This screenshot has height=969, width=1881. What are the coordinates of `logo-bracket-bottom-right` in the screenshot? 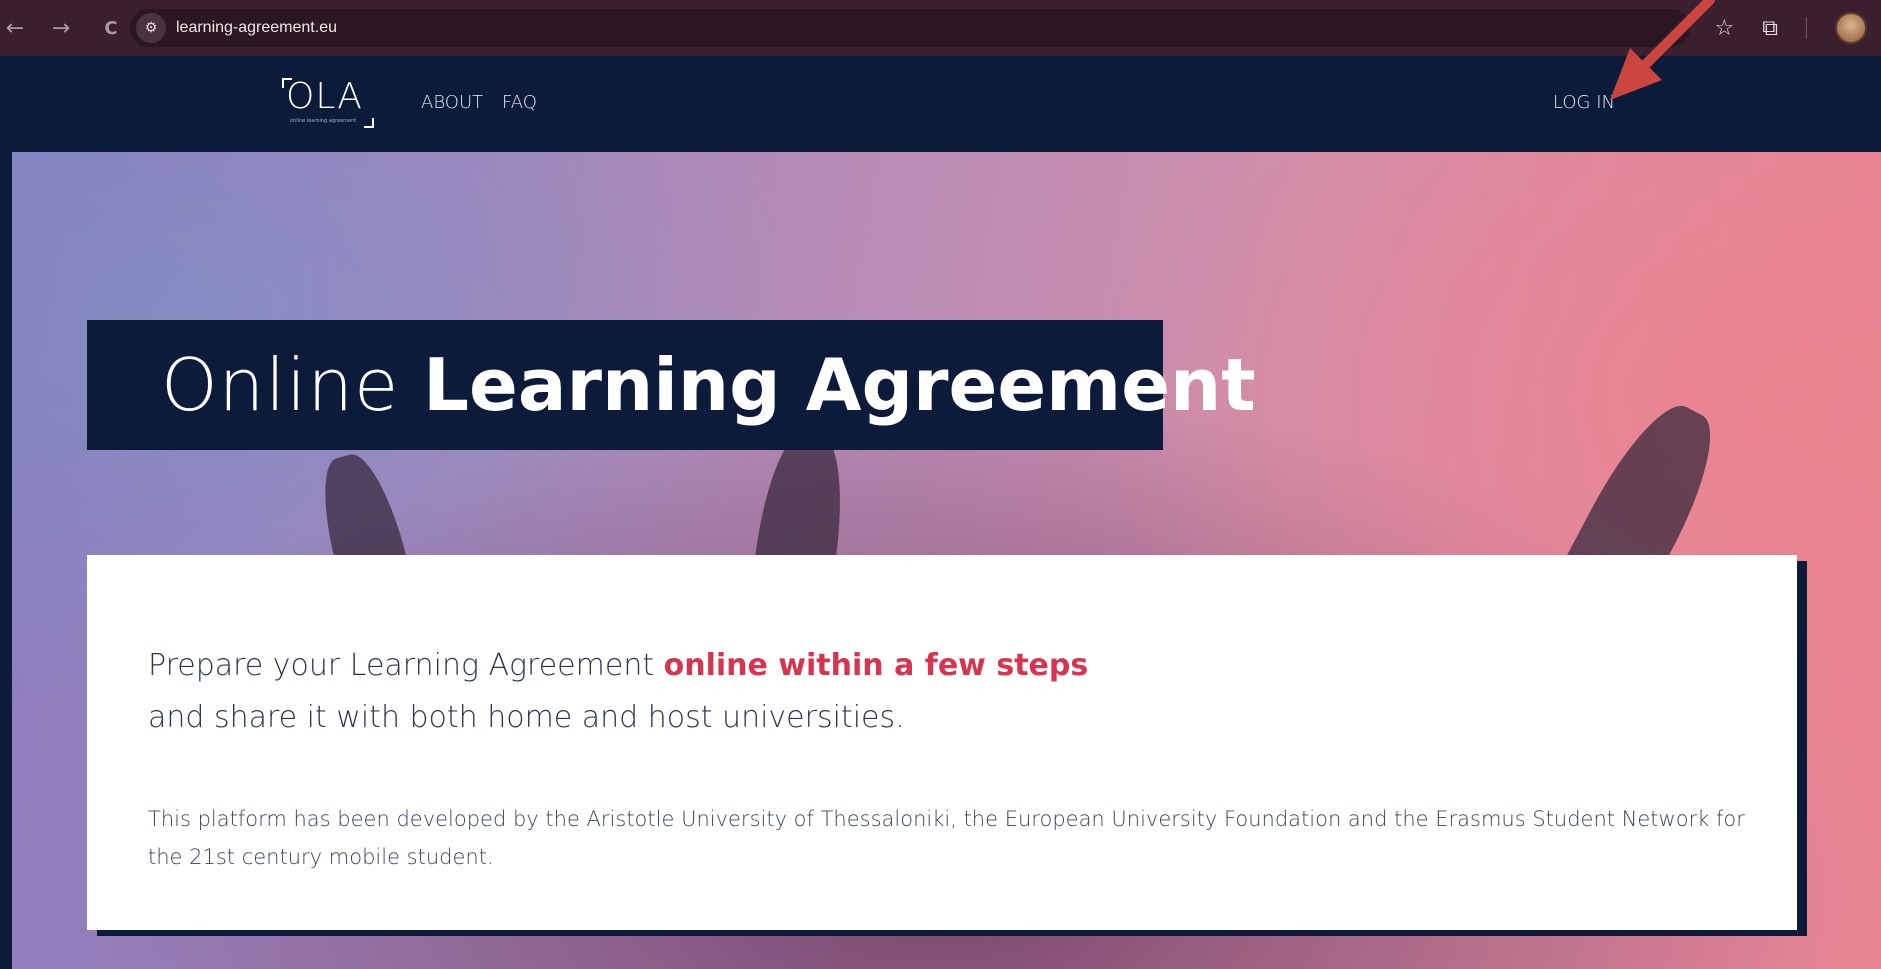 It's located at (369, 123).